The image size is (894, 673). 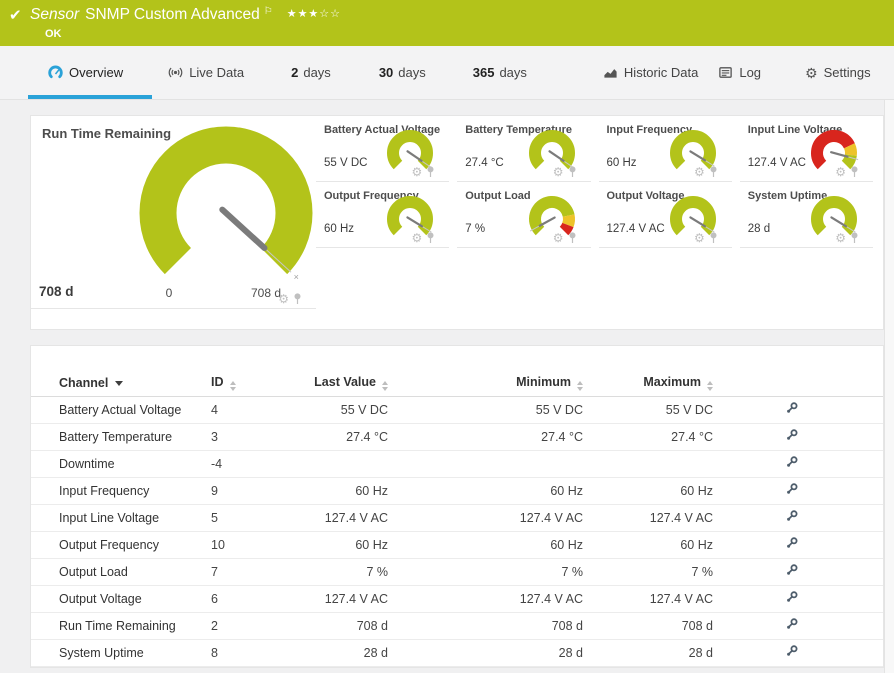 What do you see at coordinates (383, 215) in the screenshot?
I see `channel-gauge-output-frequency: Output Frequency 60 Hz ⚙` at bounding box center [383, 215].